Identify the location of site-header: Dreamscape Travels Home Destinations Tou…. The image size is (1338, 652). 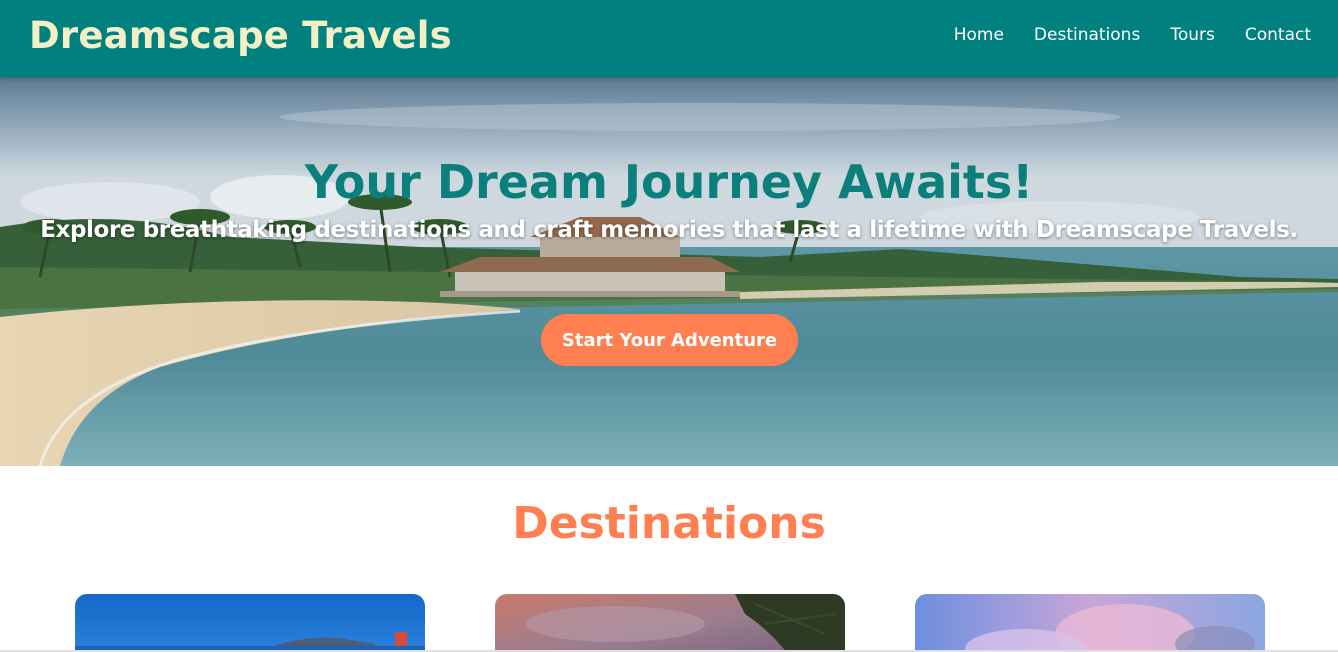
(669, 38).